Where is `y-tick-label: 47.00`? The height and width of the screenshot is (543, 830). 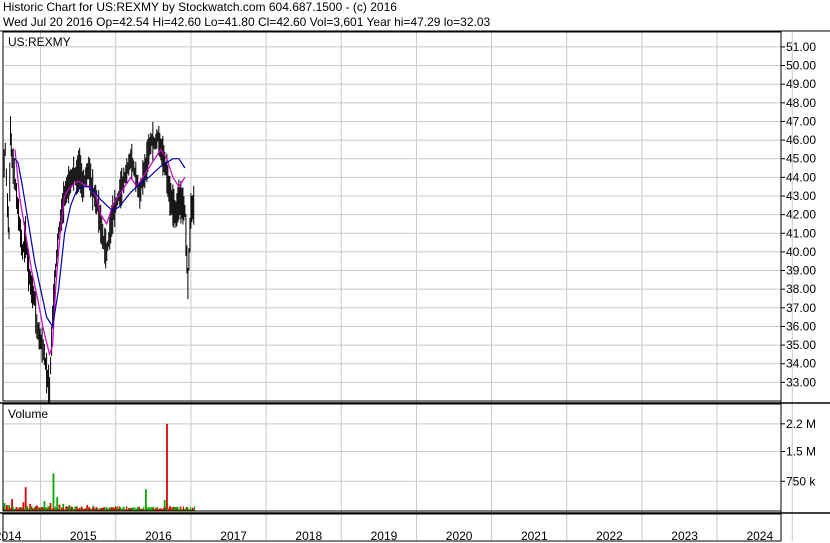 y-tick-label: 47.00 is located at coordinates (801, 121).